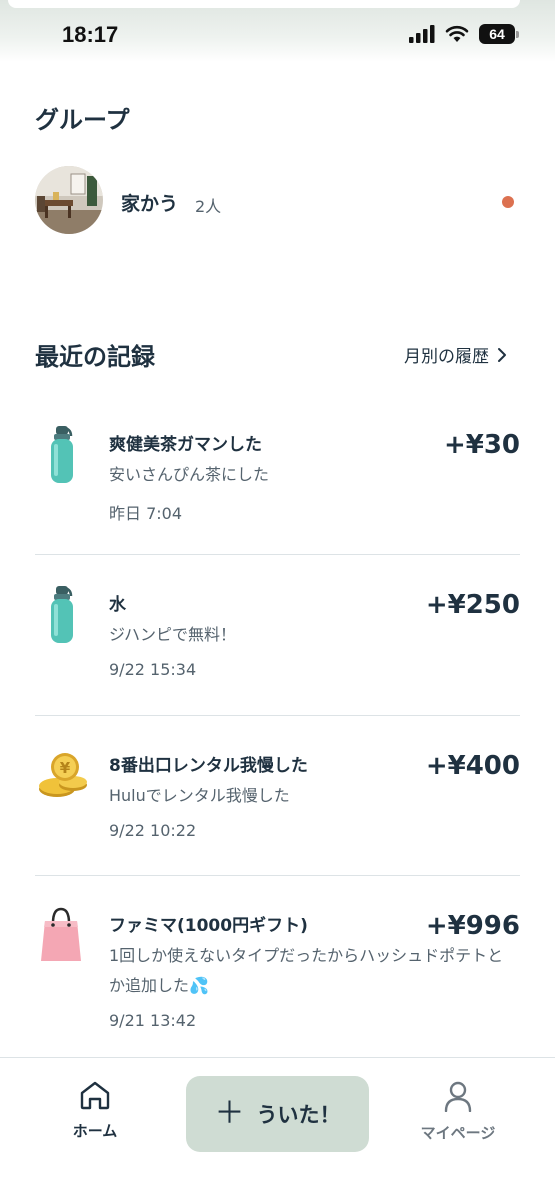 Image resolution: width=555 pixels, height=1200 pixels. Describe the element at coordinates (189, 474) in the screenshot. I see `record-memo: 安いさんぴん茶にした` at that location.